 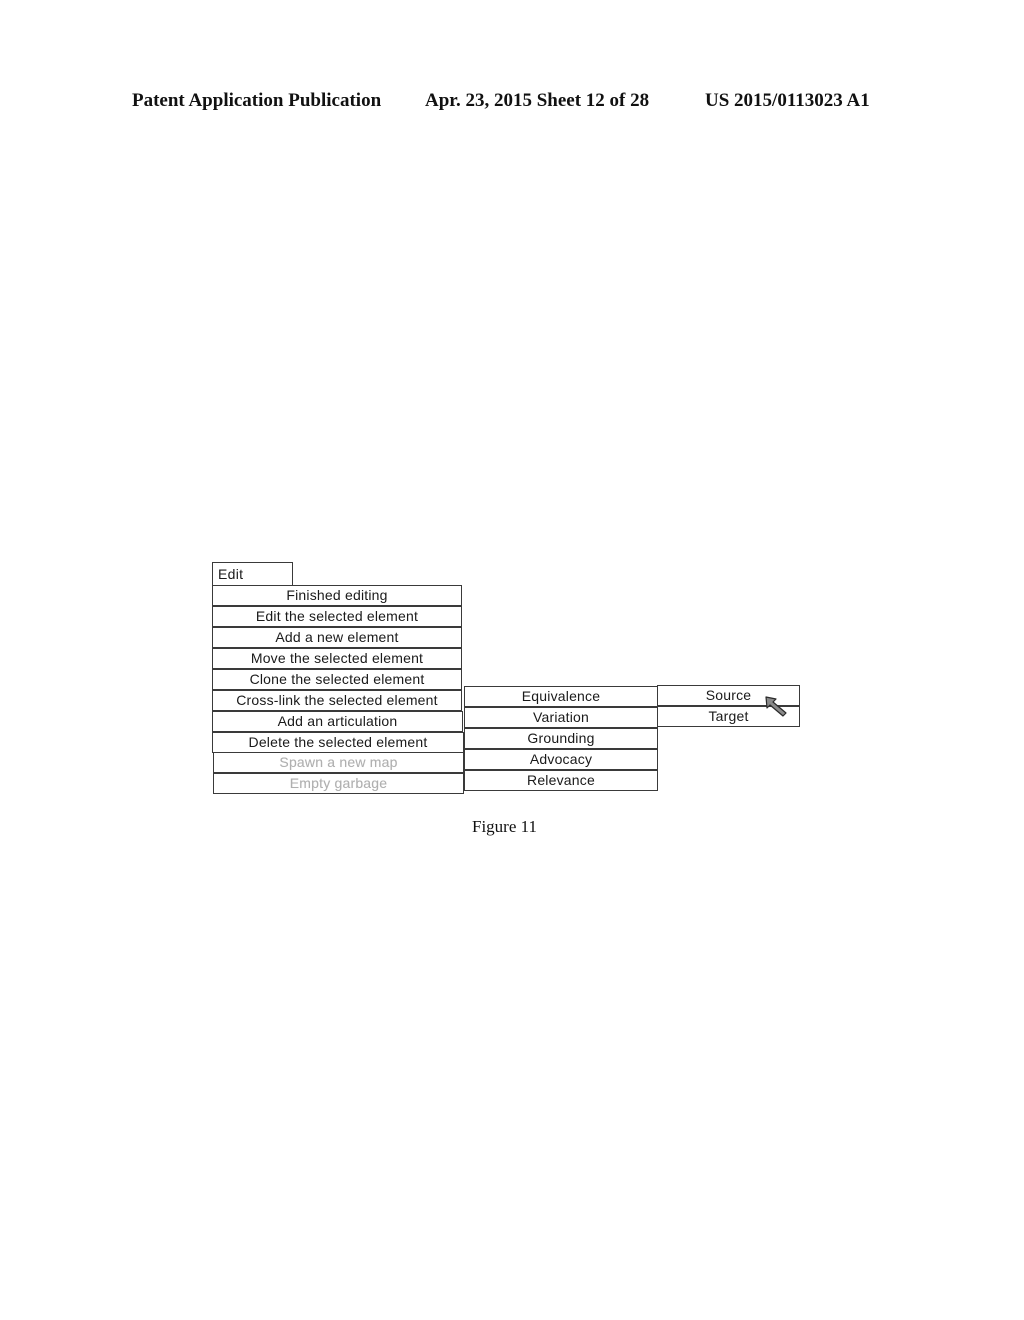 What do you see at coordinates (561, 696) in the screenshot?
I see `submenu-item-equivalence: Equivalence` at bounding box center [561, 696].